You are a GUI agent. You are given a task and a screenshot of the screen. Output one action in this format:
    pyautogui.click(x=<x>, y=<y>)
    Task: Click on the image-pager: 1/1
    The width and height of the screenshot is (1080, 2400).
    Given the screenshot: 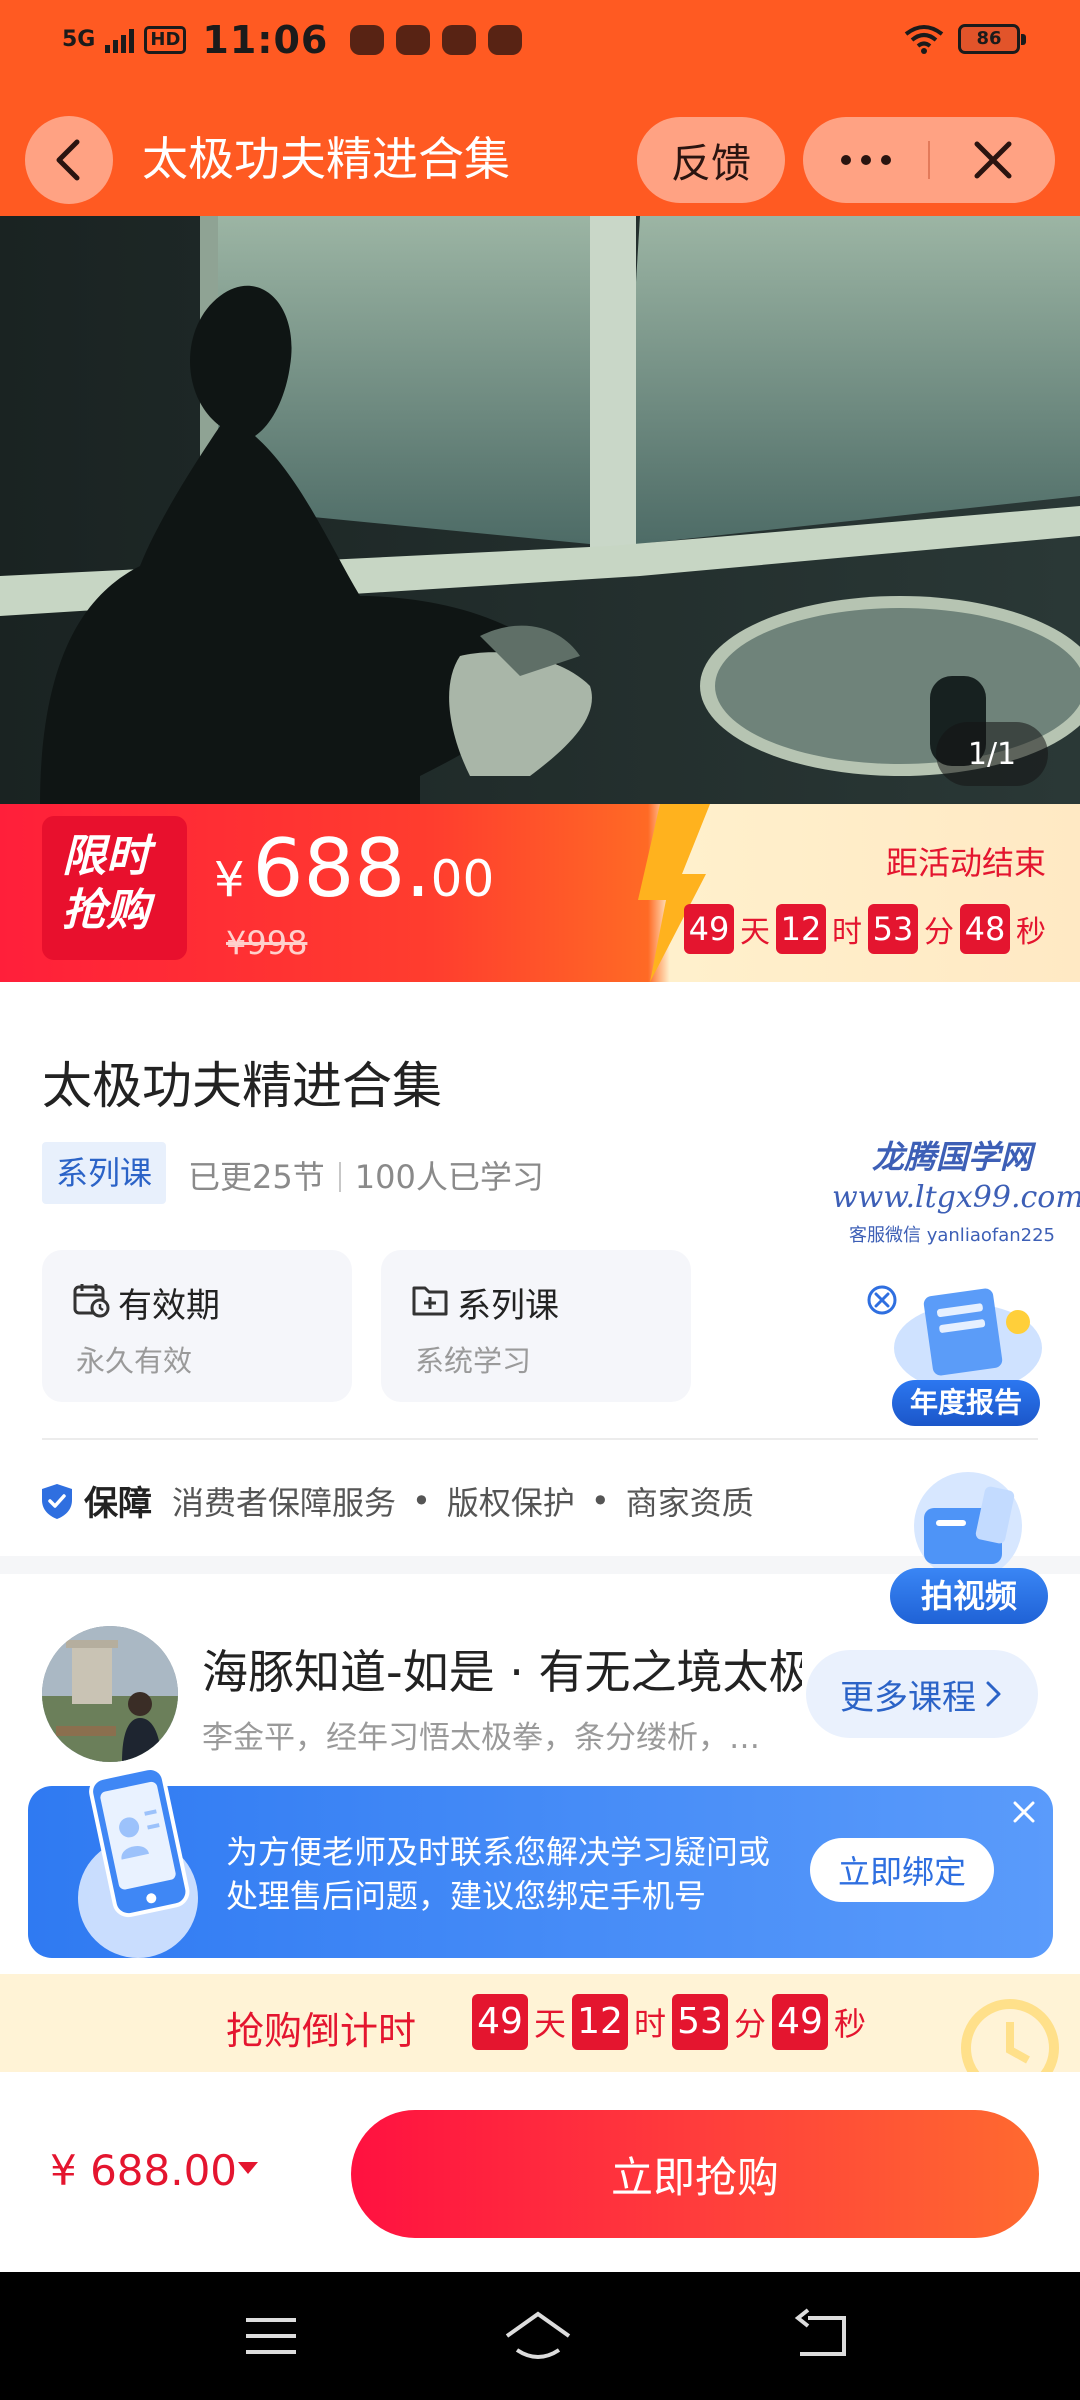 What is the action you would take?
    pyautogui.click(x=992, y=754)
    